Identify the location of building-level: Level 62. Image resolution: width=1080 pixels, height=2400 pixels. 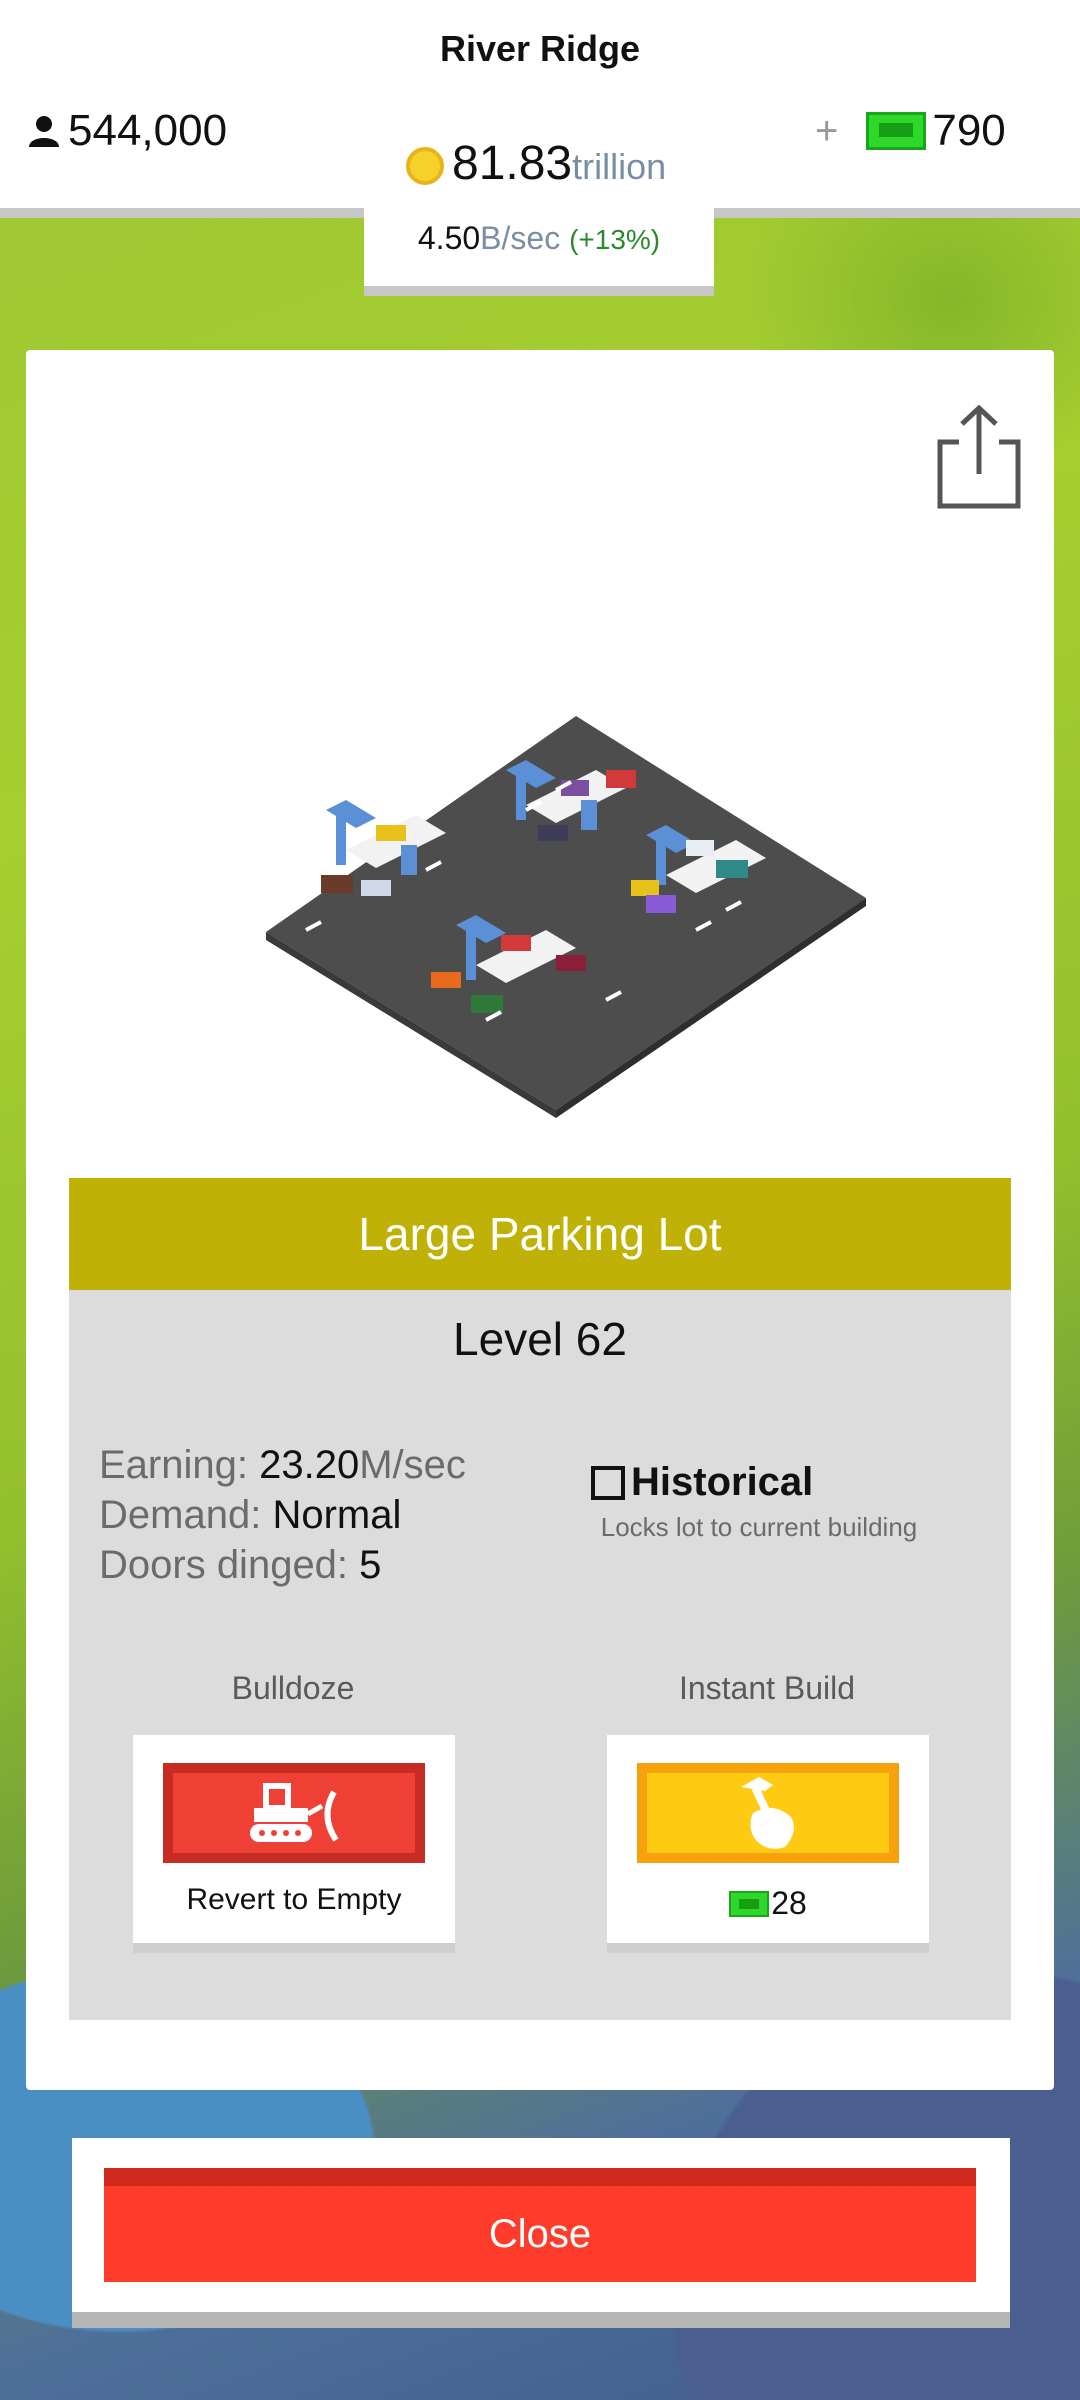
(540, 1339).